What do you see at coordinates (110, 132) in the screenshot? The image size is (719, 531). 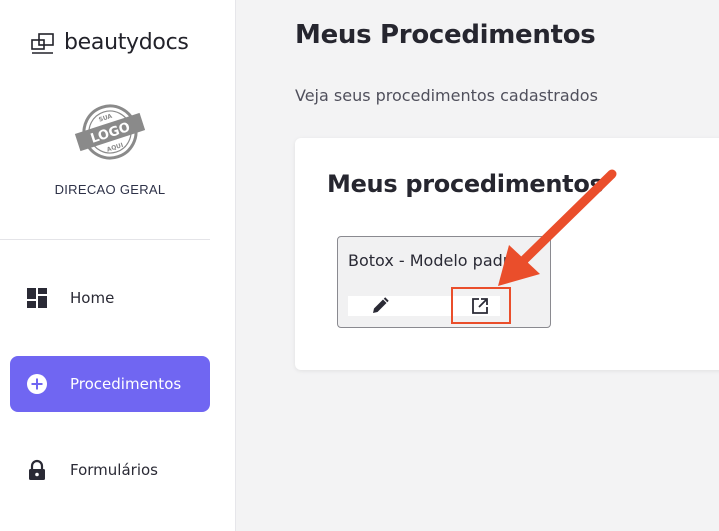 I see `company-logo: LOGO SUA AQUI` at bounding box center [110, 132].